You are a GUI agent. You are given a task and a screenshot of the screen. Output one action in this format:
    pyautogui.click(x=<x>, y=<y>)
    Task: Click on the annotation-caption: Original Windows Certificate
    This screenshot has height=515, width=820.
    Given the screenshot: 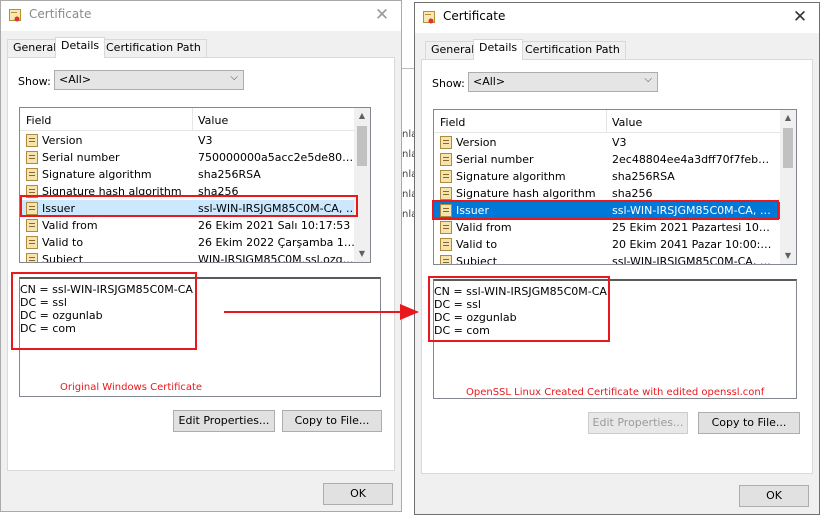 What is the action you would take?
    pyautogui.click(x=131, y=387)
    